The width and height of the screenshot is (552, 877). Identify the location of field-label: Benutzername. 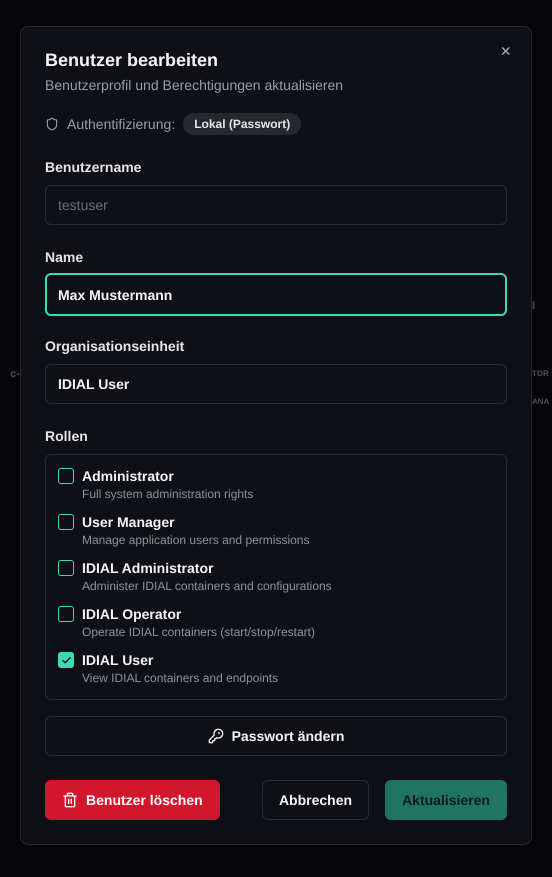
(93, 167).